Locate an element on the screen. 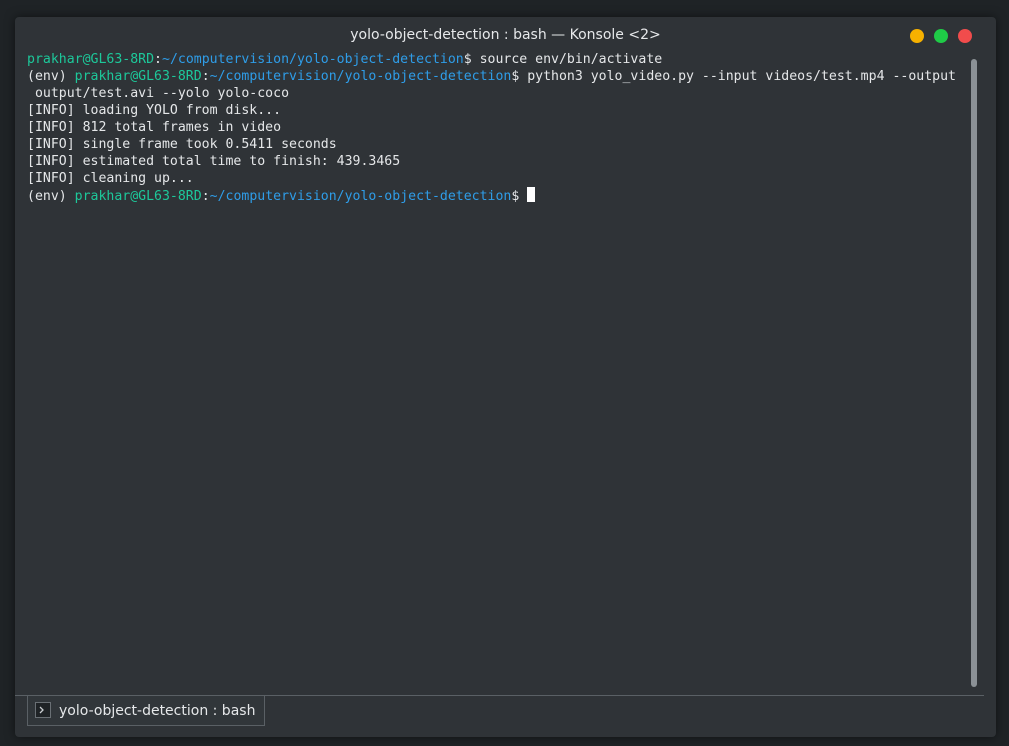 The width and height of the screenshot is (1009, 746). tab-label: yolo-object-detection : bash is located at coordinates (157, 711).